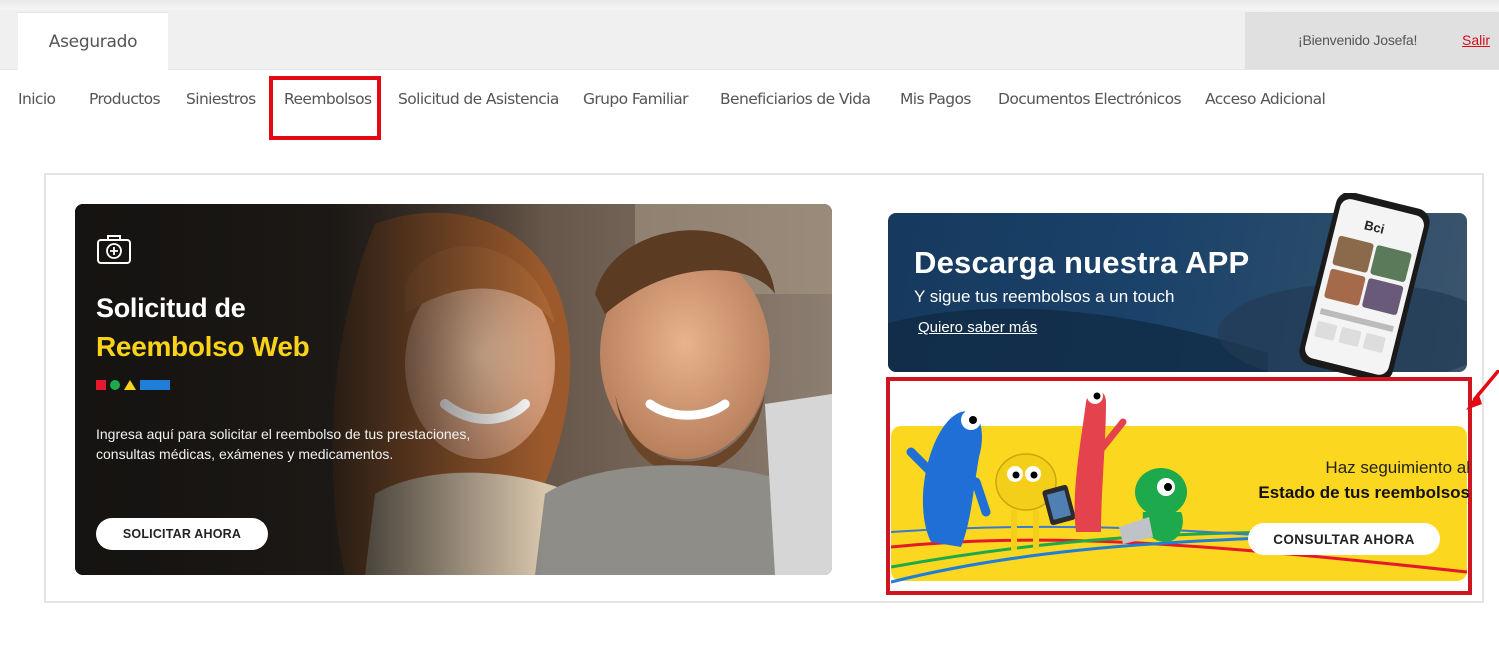 The height and width of the screenshot is (671, 1499). I want to click on welcome-text: ¡Bienvenido Josefa!, so click(1358, 40).